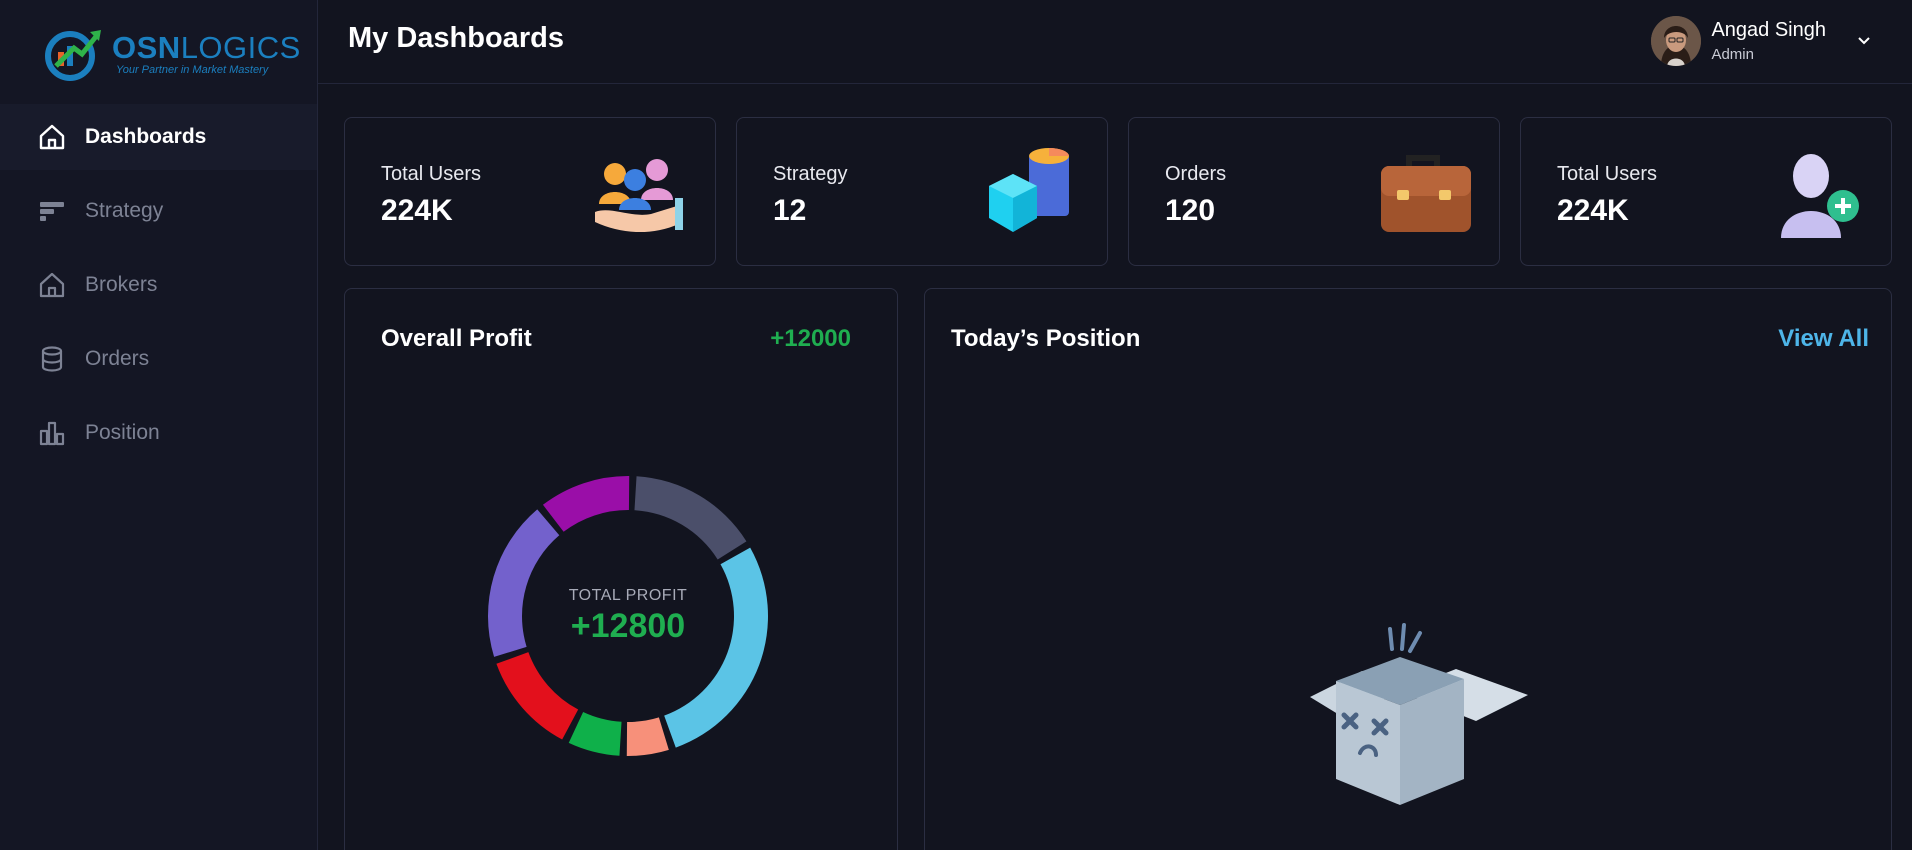 This screenshot has height=850, width=1912. What do you see at coordinates (52, 211) in the screenshot?
I see `strategy-icon` at bounding box center [52, 211].